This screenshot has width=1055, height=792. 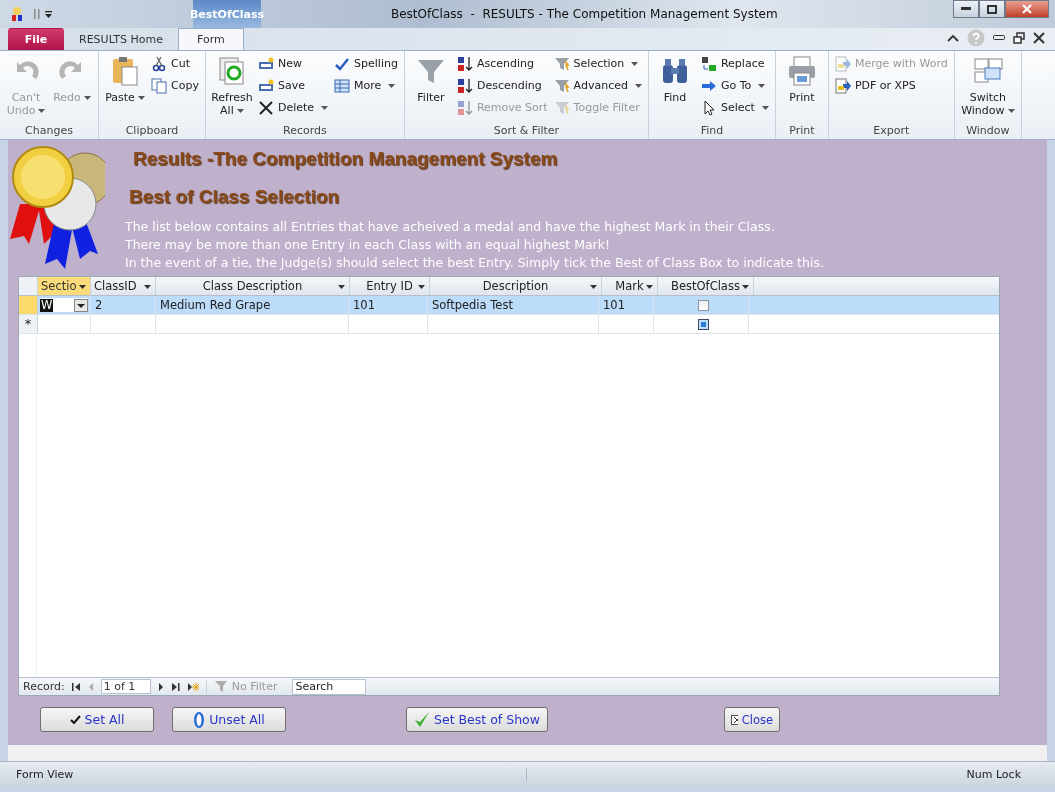 What do you see at coordinates (630, 286) in the screenshot?
I see `column-header: Mark` at bounding box center [630, 286].